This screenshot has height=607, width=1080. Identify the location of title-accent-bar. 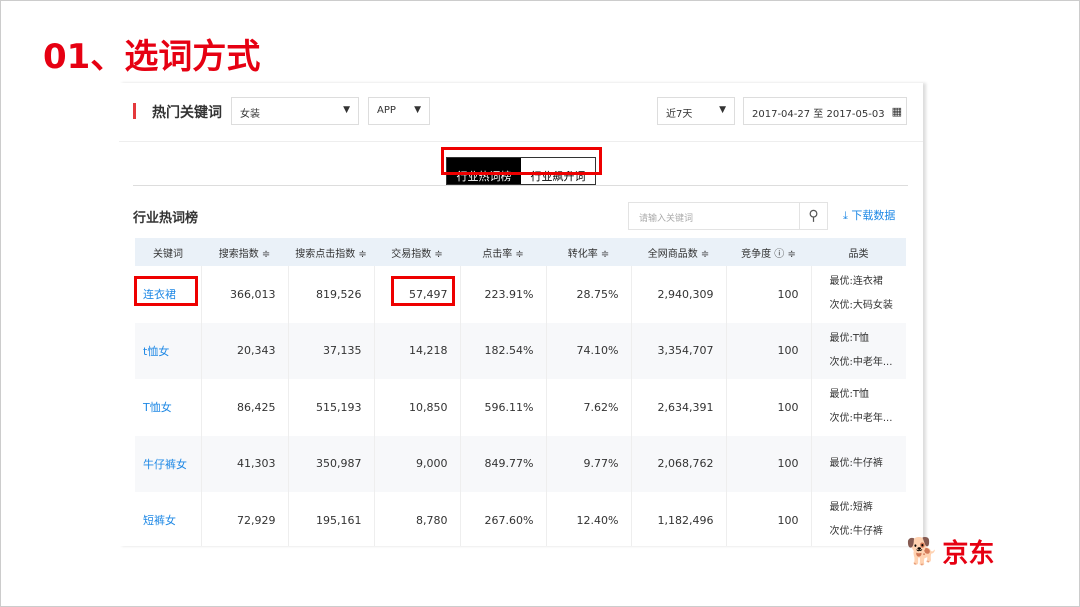
(134, 111).